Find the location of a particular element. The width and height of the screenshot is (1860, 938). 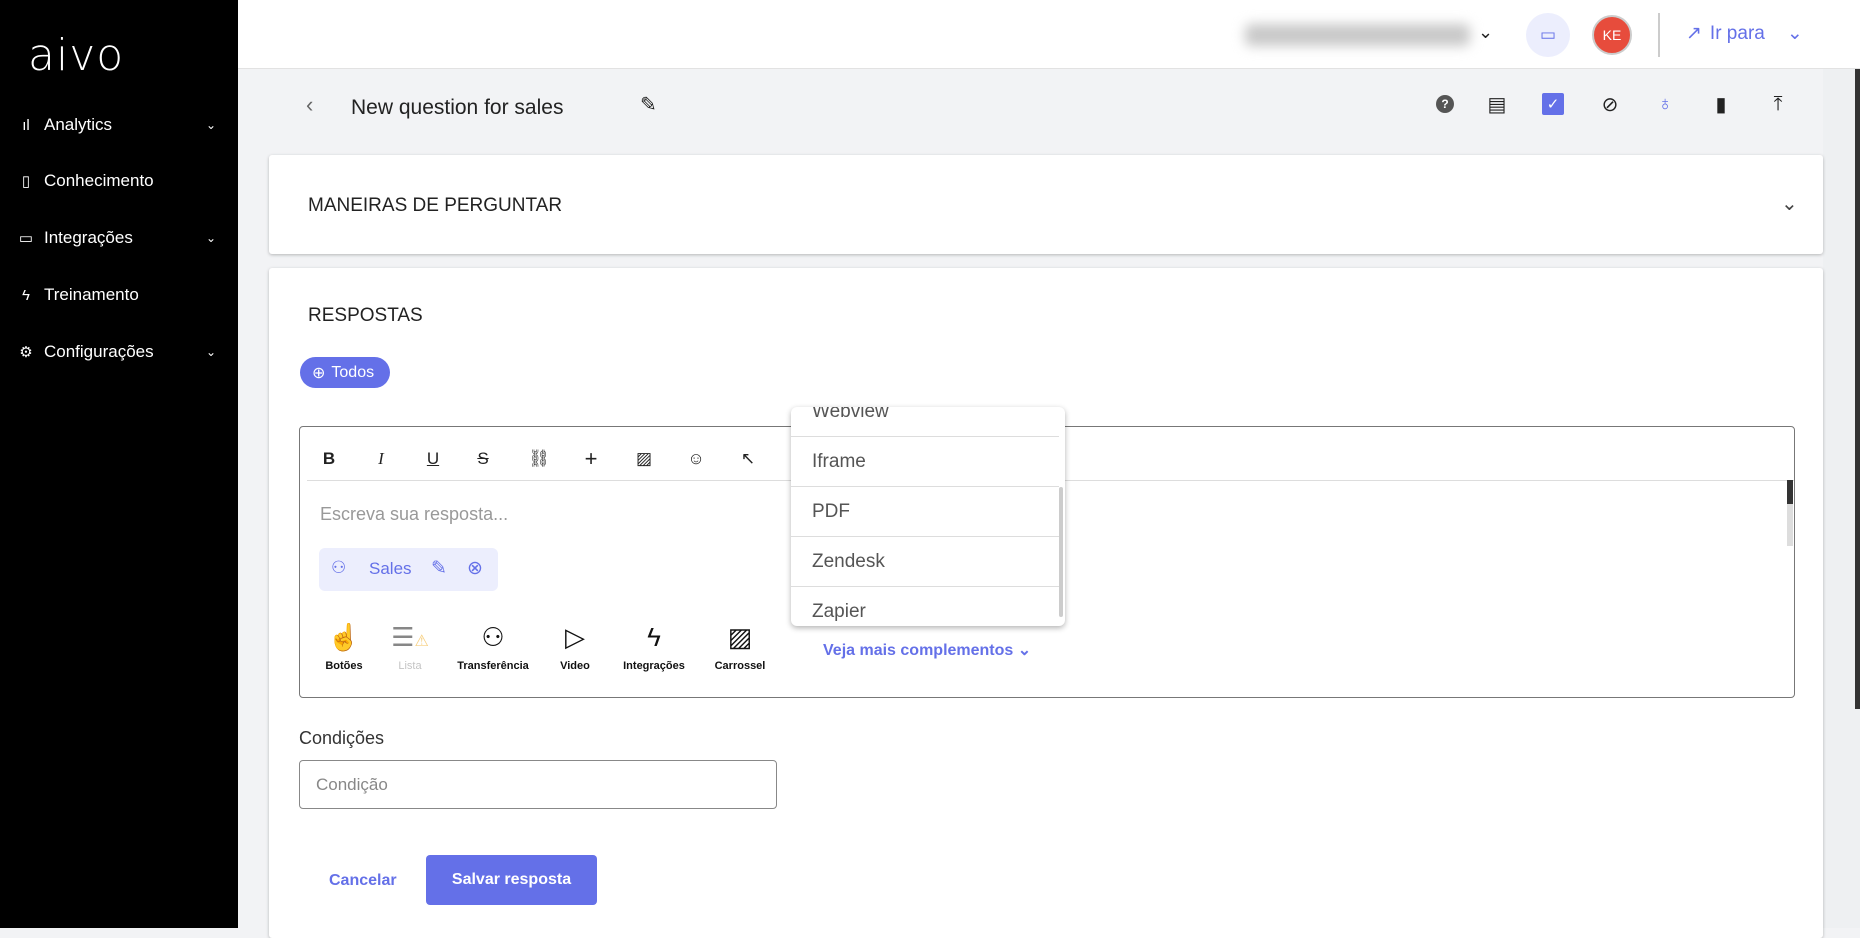

divider is located at coordinates (1659, 35).